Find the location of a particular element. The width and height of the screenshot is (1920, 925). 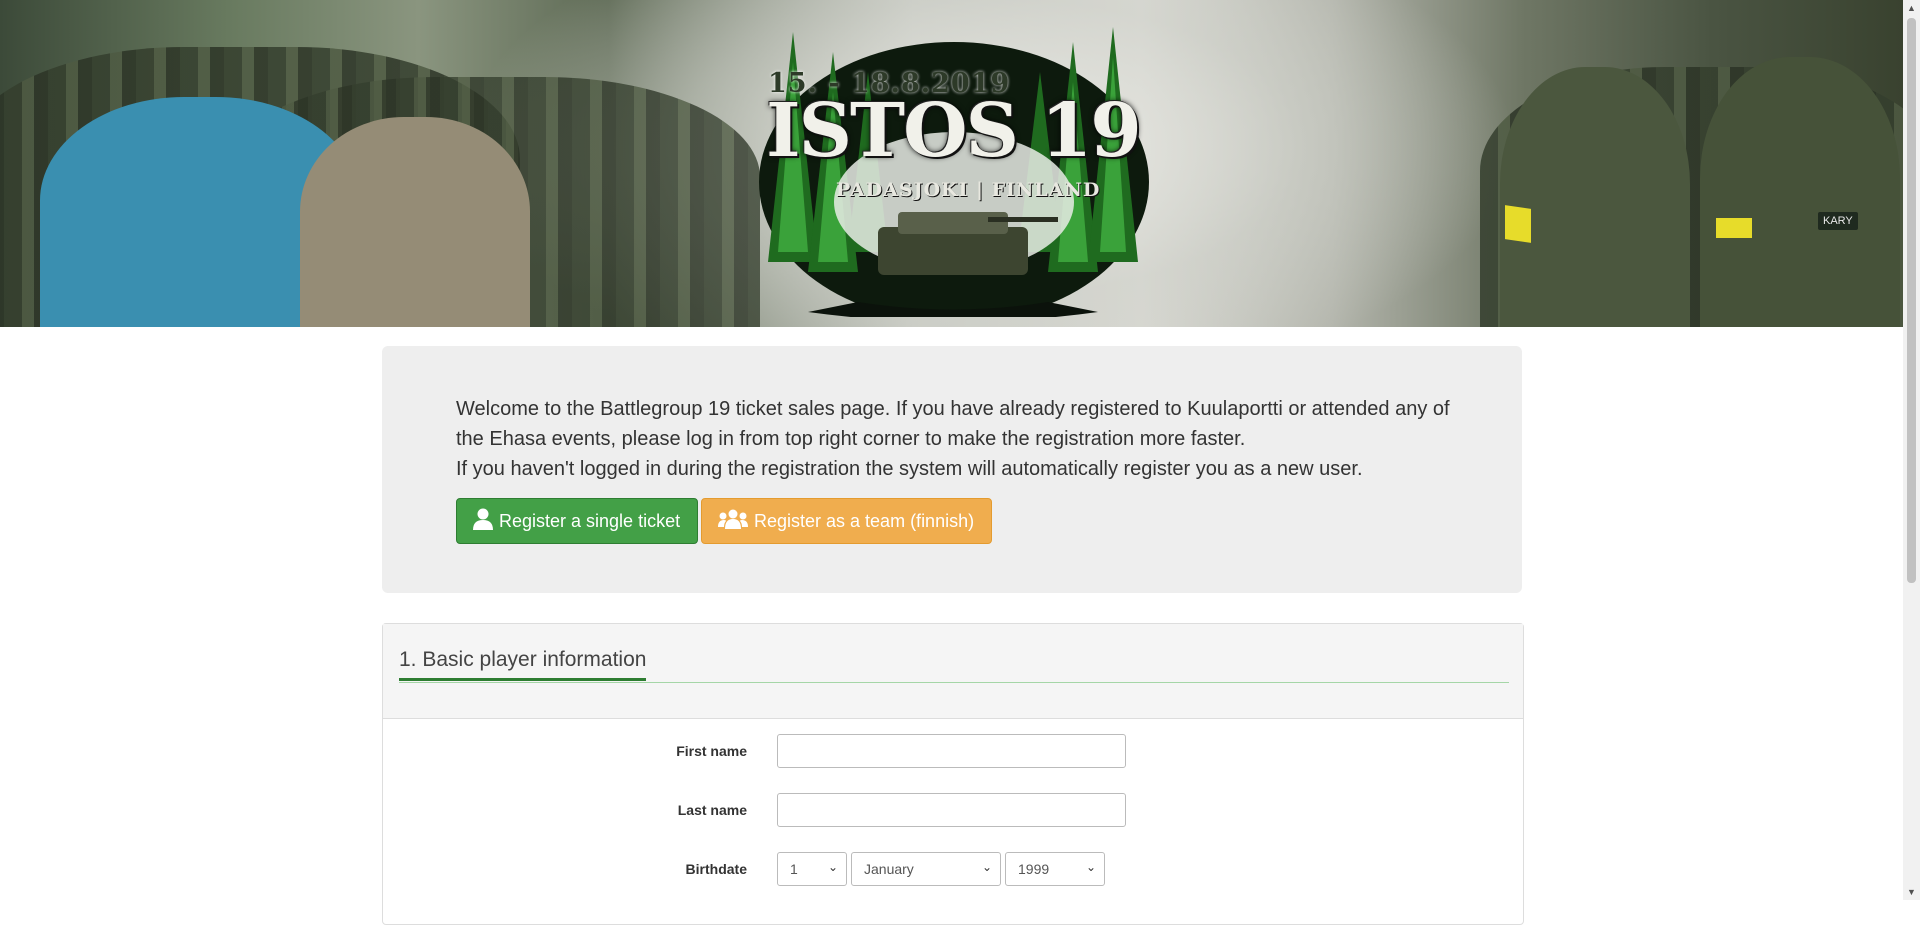

first-name-row: First name is located at coordinates (953, 752).